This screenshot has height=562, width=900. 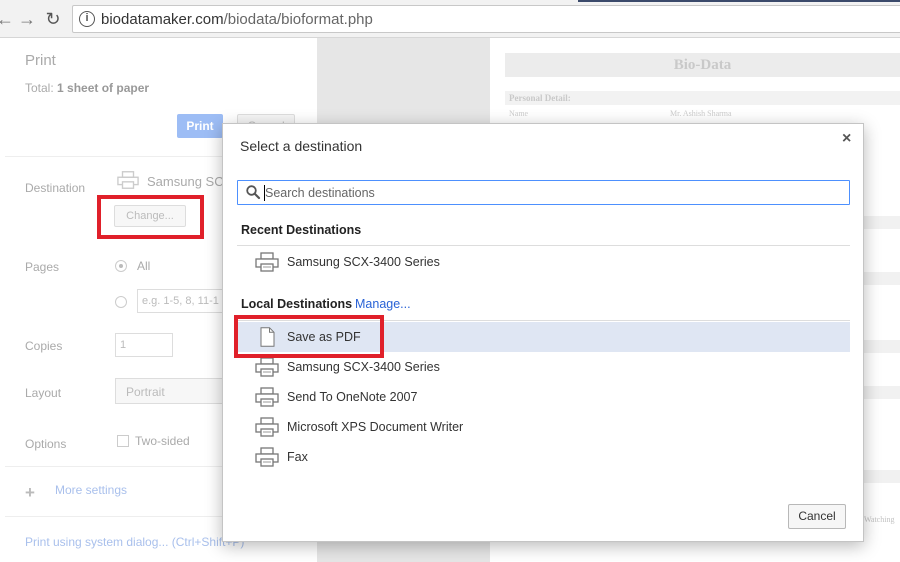 I want to click on pages-all-radio, so click(x=121, y=266).